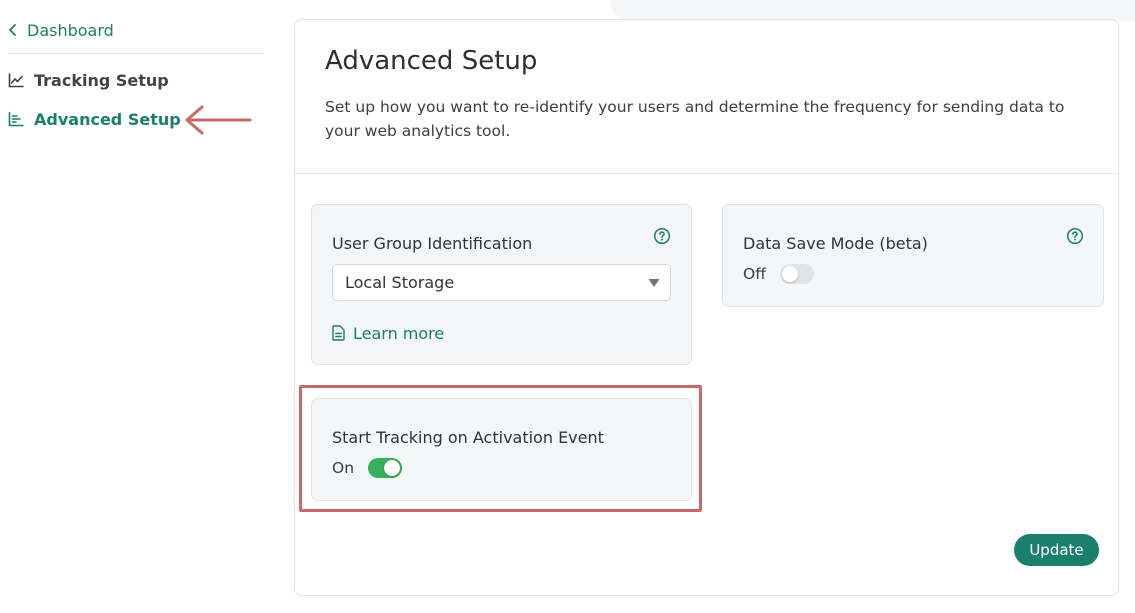  I want to click on line-chart-icon, so click(16, 80).